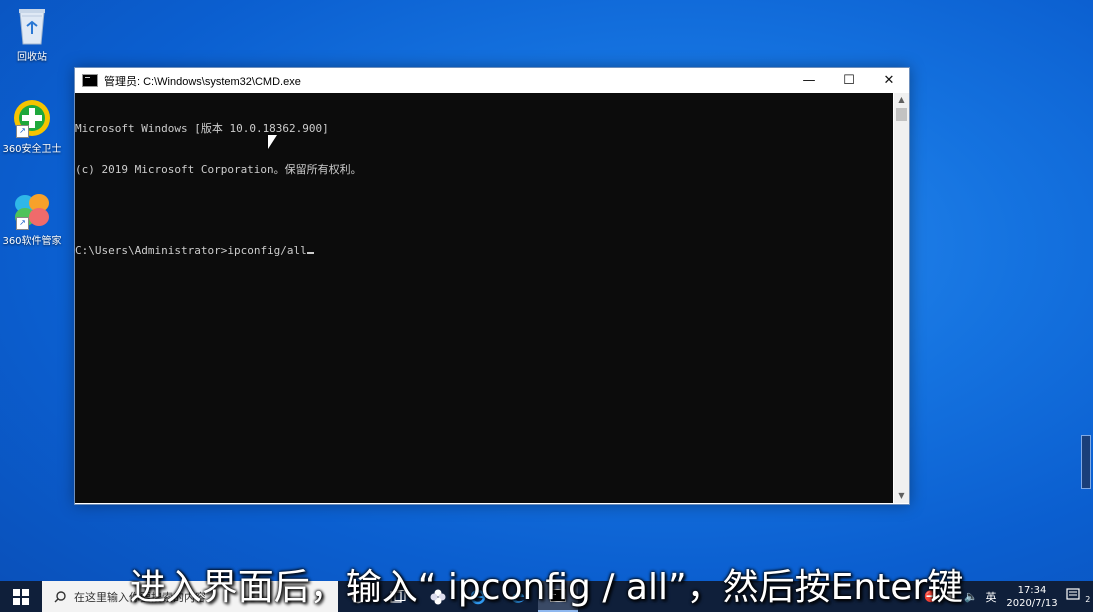 This screenshot has width=1093, height=612. I want to click on console-prompt-line: C:\Users\Administrator>ipconfig/all, so click(484, 251).